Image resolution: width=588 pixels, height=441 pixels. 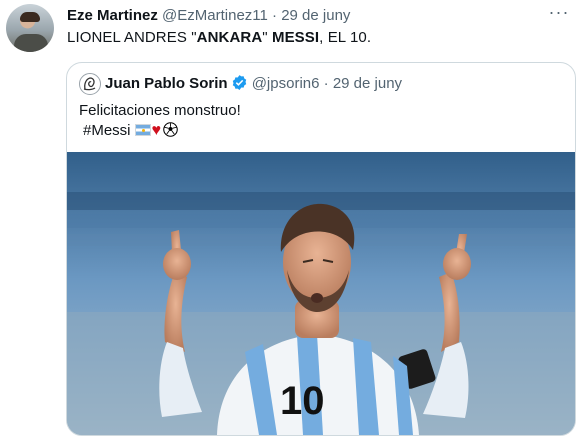 I want to click on quoted-tweet-date: 29 de juny, so click(x=367, y=83).